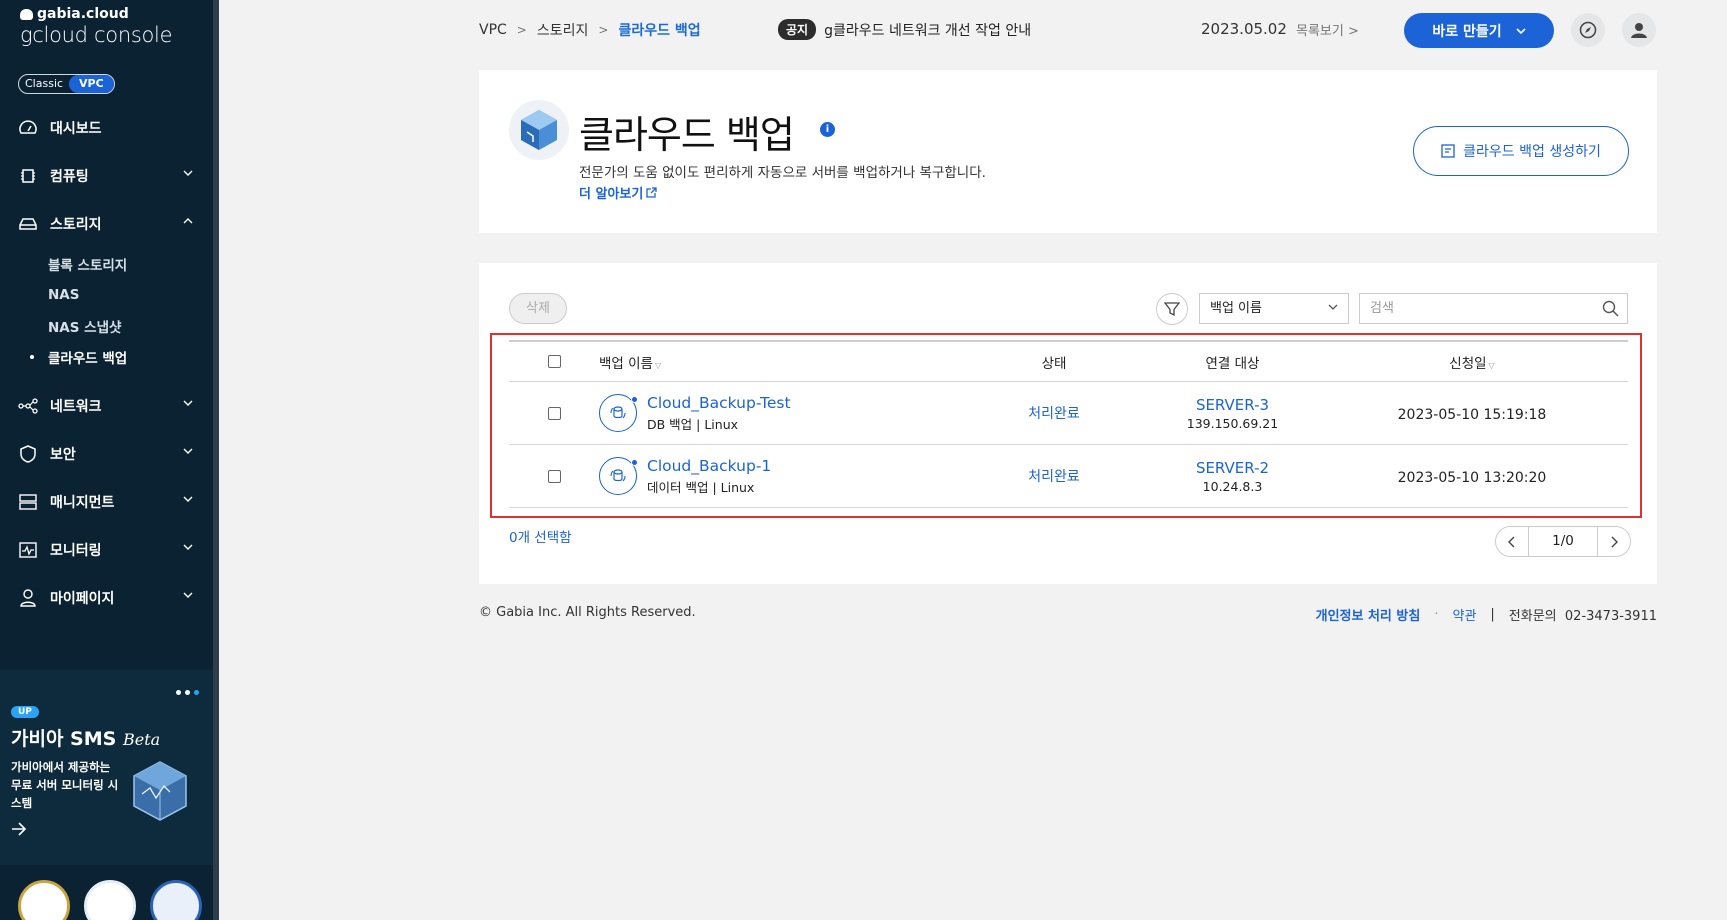 This screenshot has width=1727, height=920. What do you see at coordinates (687, 135) in the screenshot?
I see `page-title: 클라우드 백업` at bounding box center [687, 135].